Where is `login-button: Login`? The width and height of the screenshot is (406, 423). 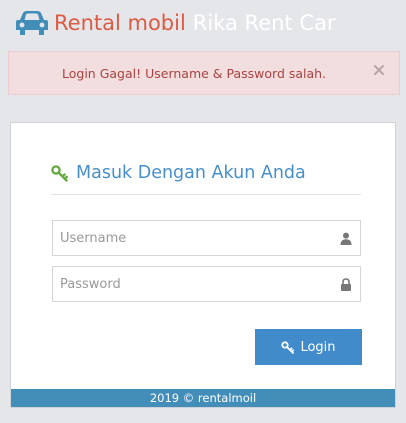
login-button: Login is located at coordinates (308, 347).